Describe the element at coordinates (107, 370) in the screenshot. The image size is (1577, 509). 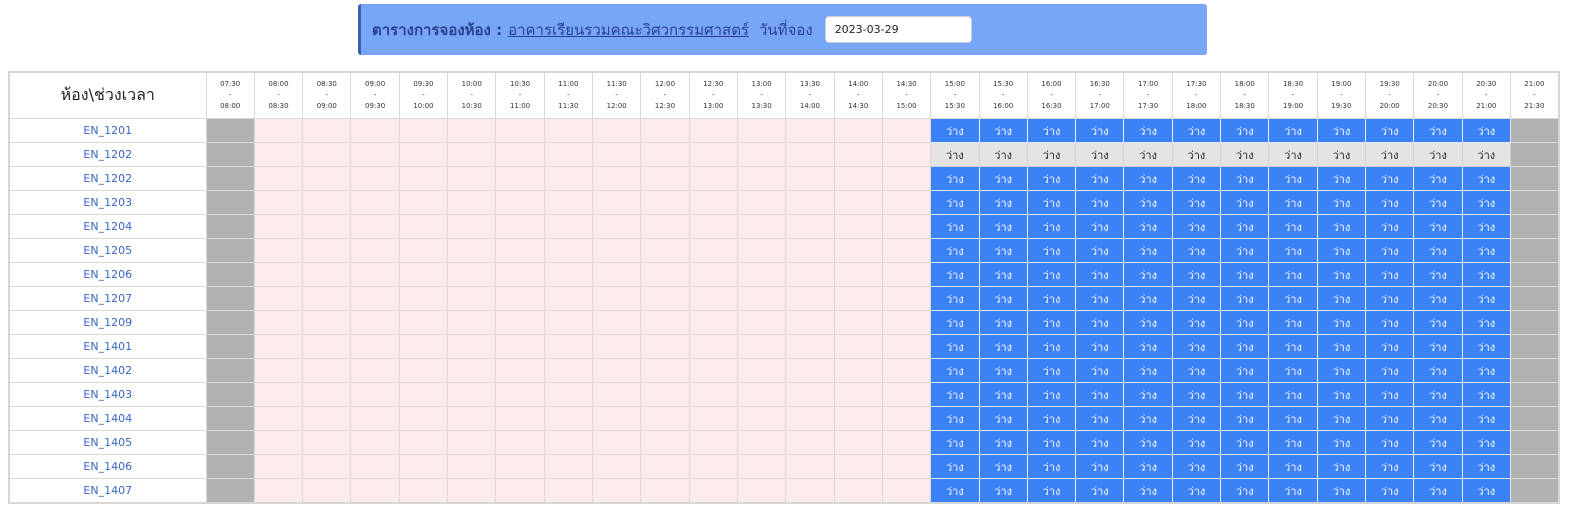
I see `room-link: EN_1402` at that location.